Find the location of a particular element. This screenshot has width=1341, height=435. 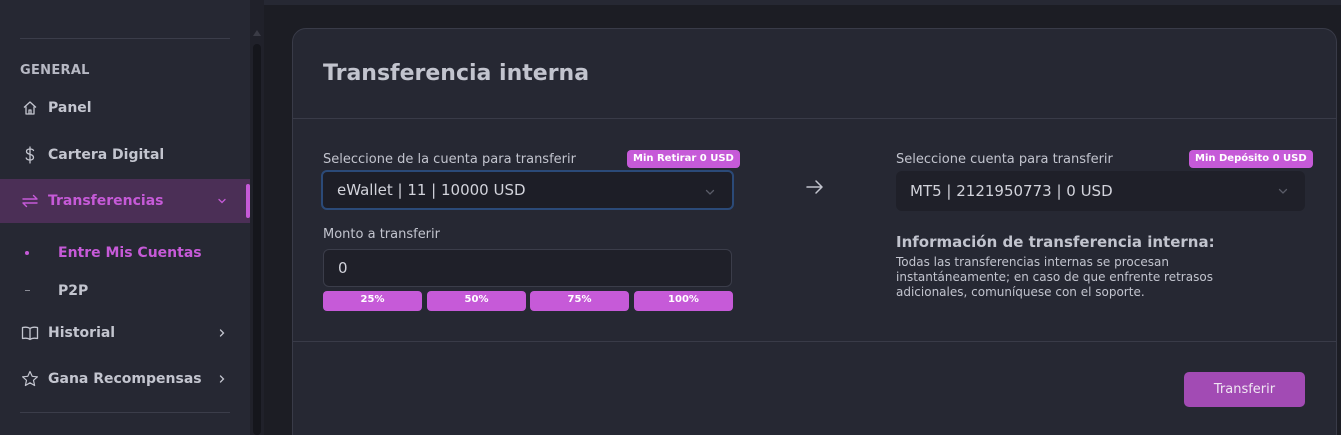

amount-value: 0 is located at coordinates (343, 268).